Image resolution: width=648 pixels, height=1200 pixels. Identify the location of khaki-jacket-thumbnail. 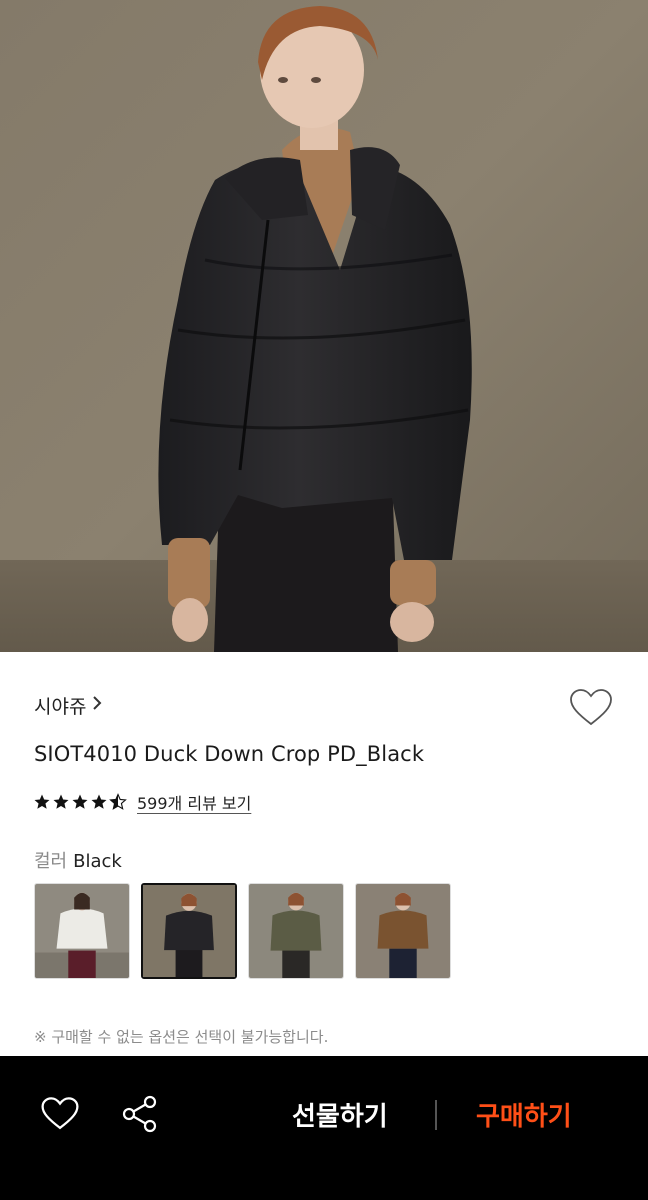
(296, 931).